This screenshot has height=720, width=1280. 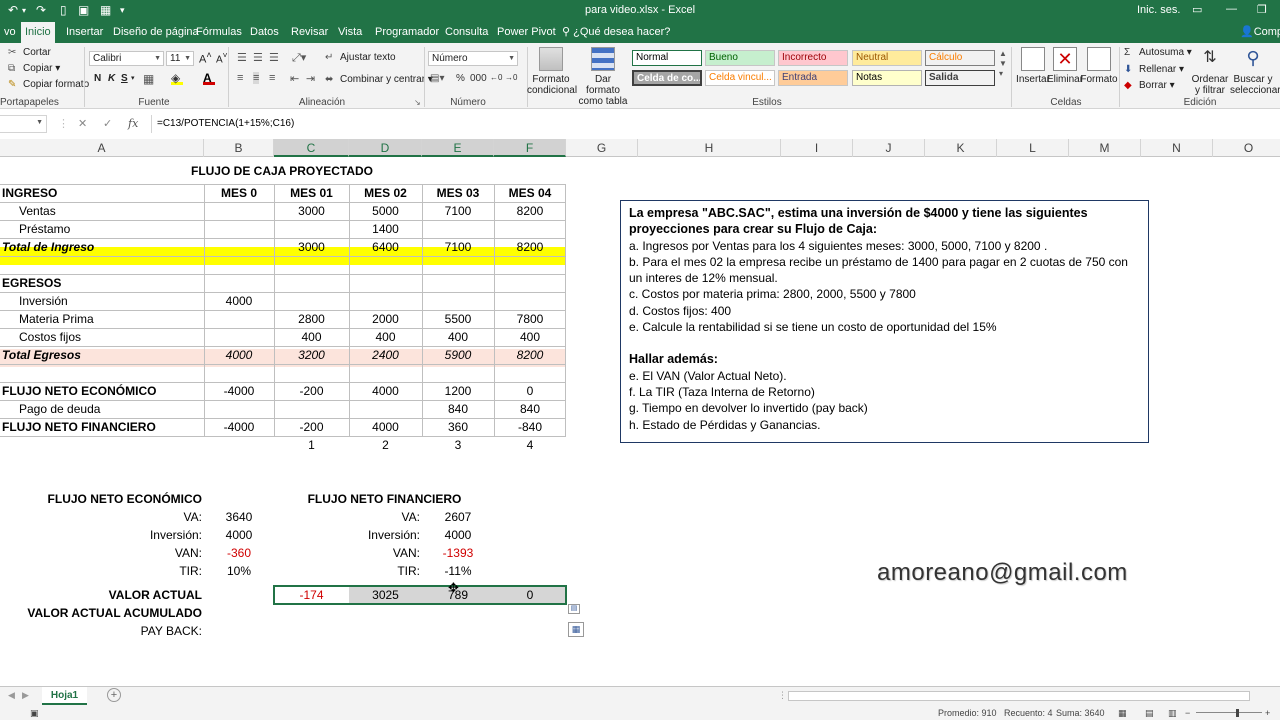 I want to click on paste-options-icon: ▤, so click(x=574, y=609).